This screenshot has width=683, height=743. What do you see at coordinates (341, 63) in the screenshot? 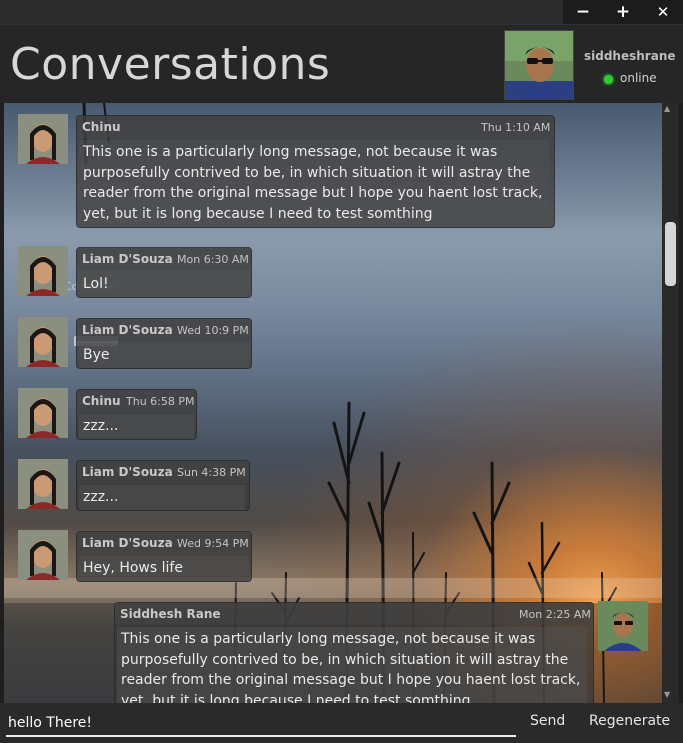
I see `header: Conversations siddheshrane online` at bounding box center [341, 63].